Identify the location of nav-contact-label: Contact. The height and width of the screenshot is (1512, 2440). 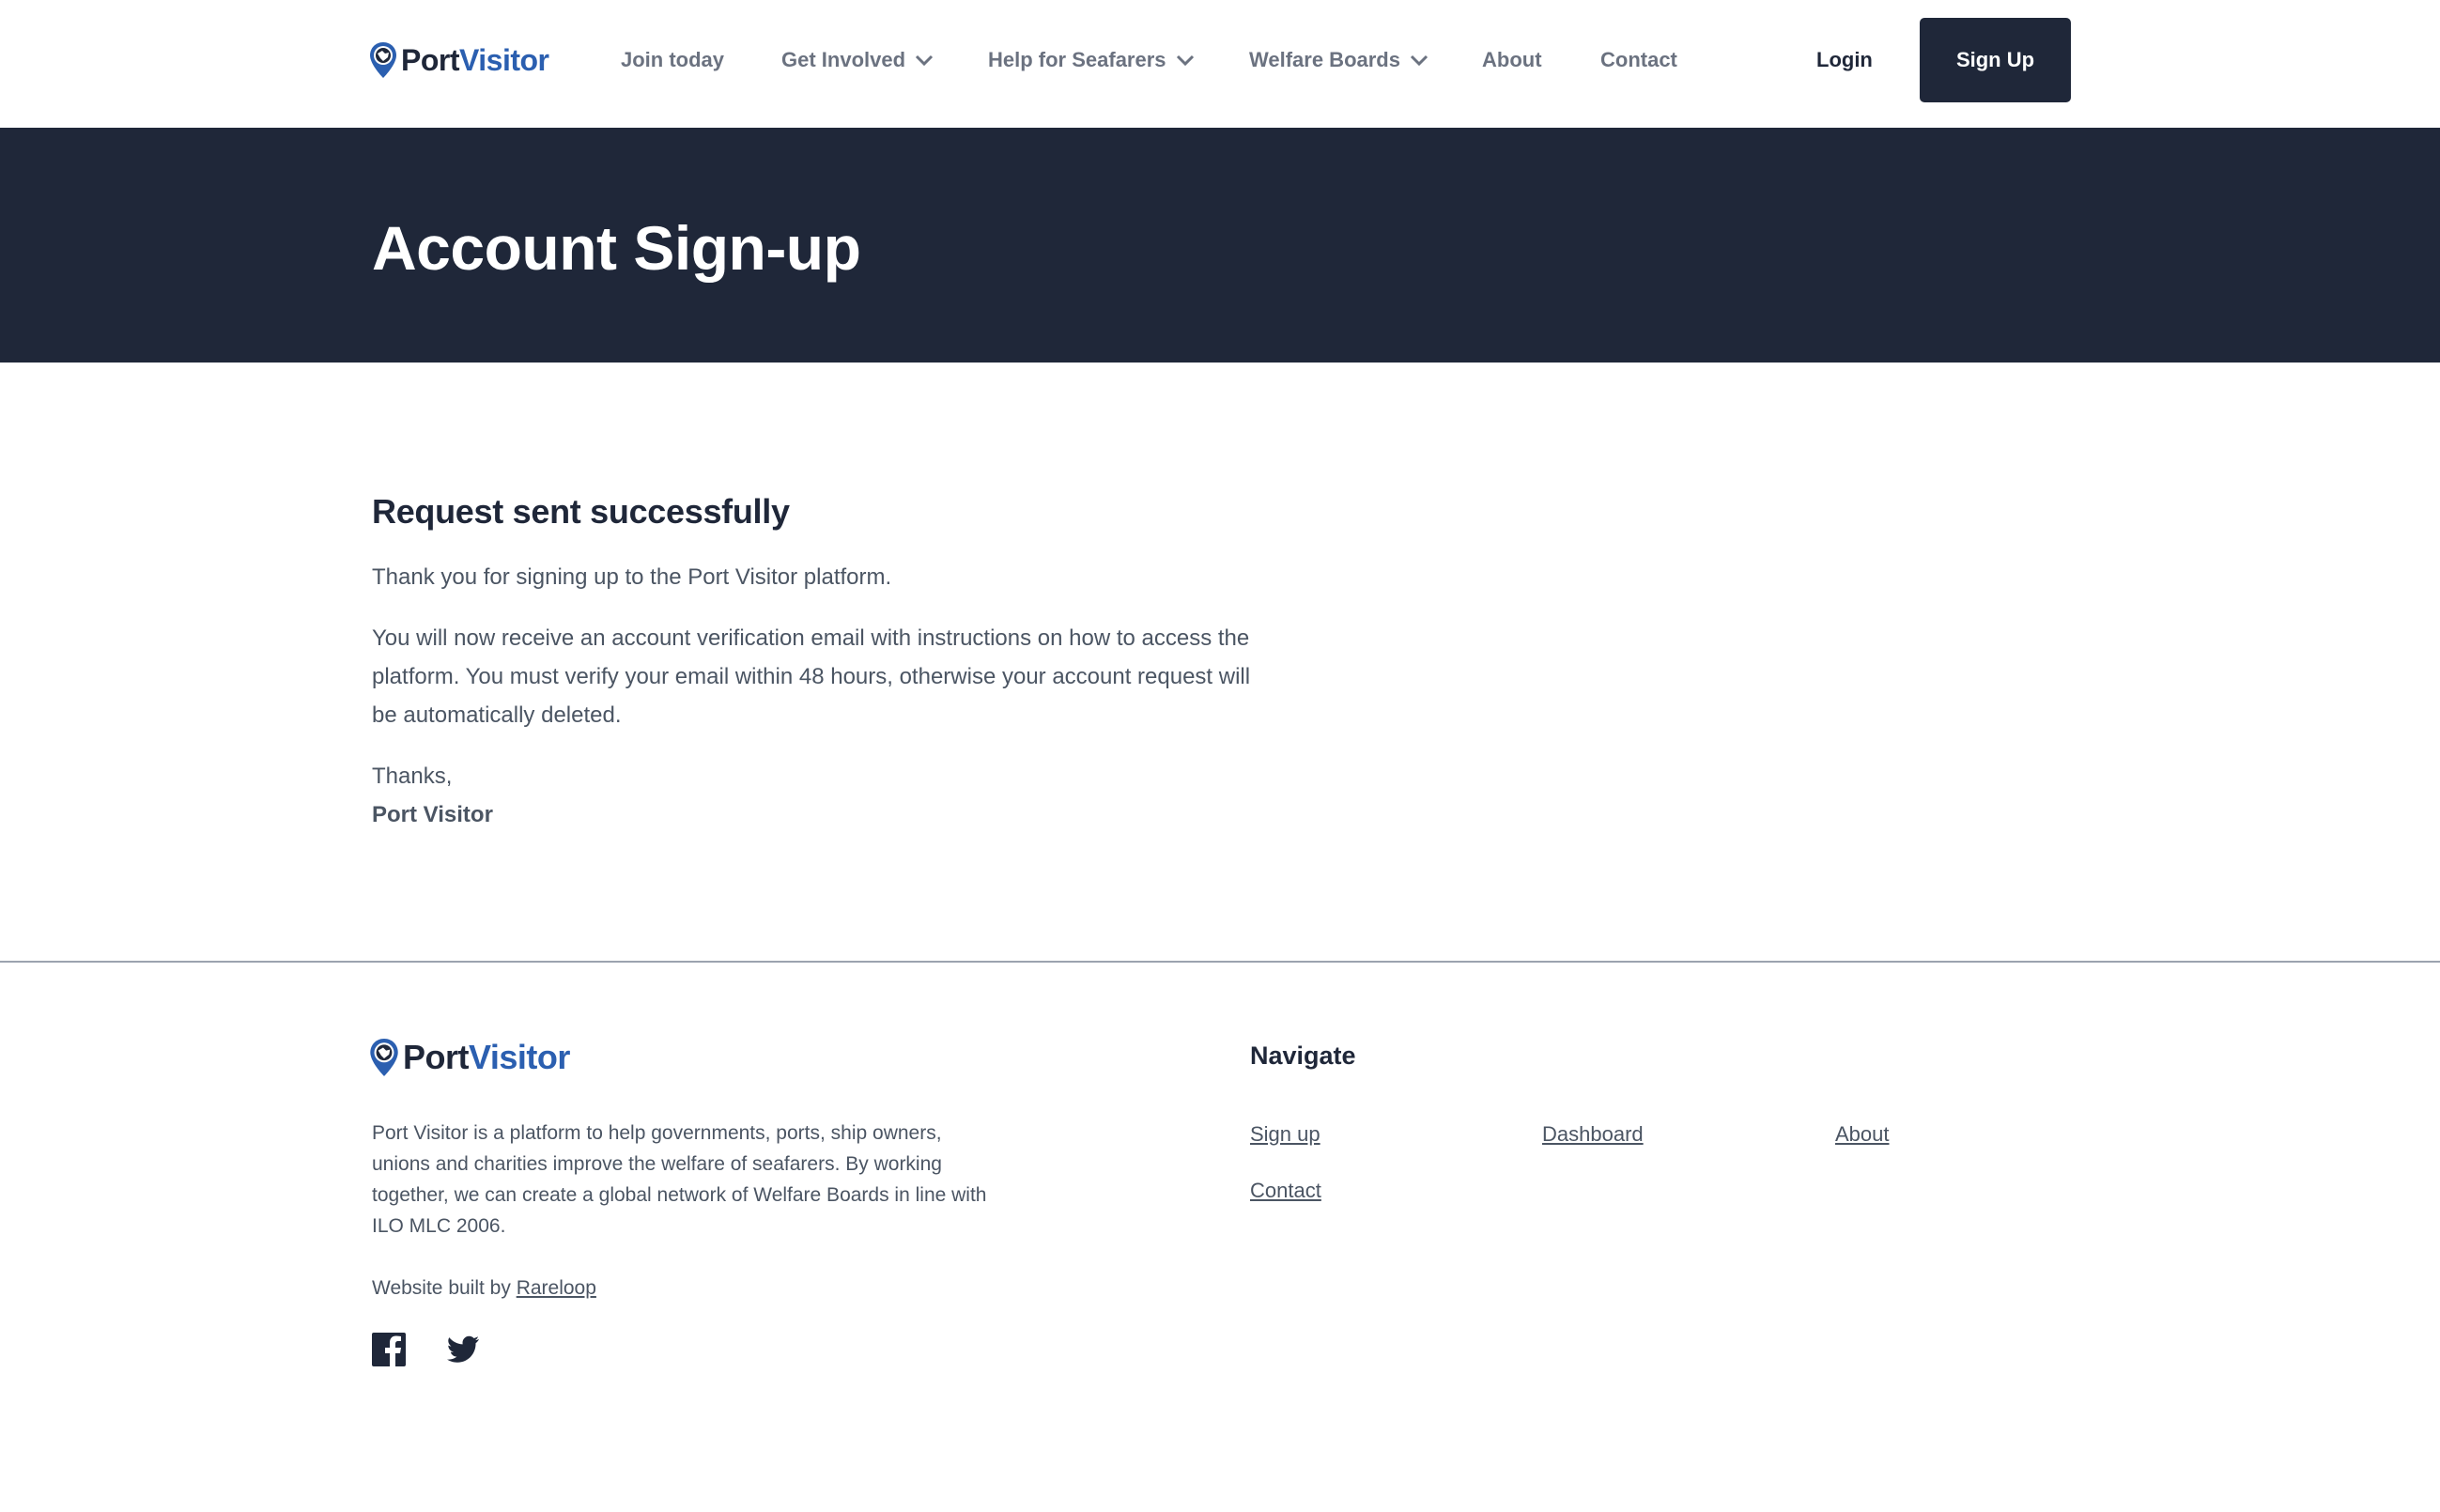
(1639, 60).